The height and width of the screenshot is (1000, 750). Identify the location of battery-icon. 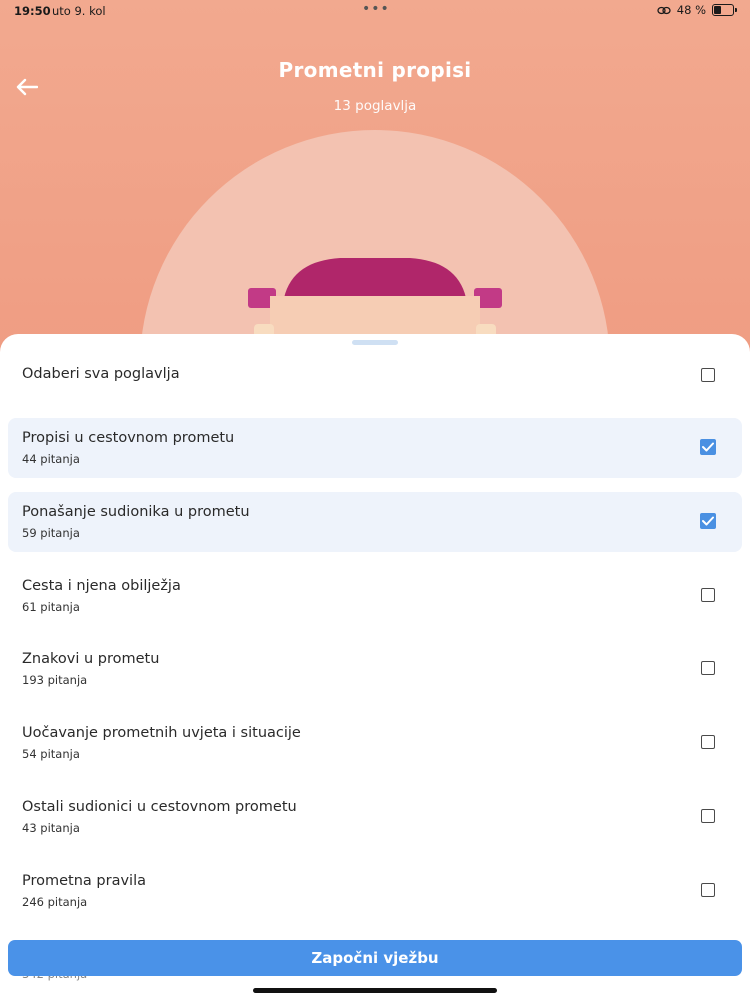
(724, 10).